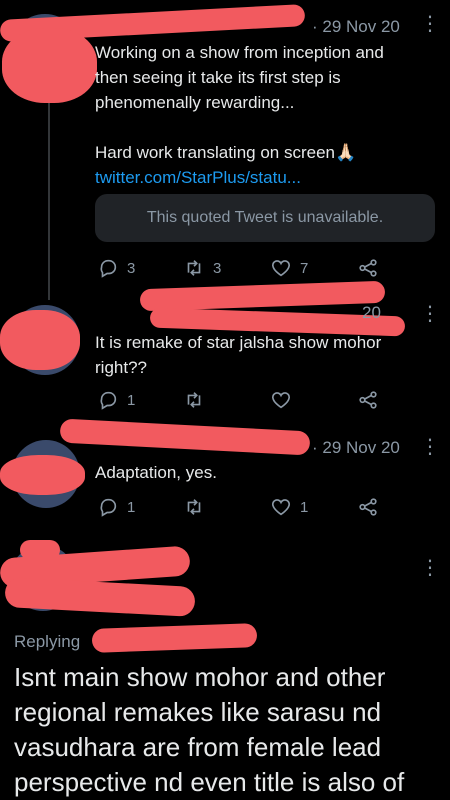 The height and width of the screenshot is (800, 450). Describe the element at coordinates (304, 507) in the screenshot. I see `like-count: 1` at that location.